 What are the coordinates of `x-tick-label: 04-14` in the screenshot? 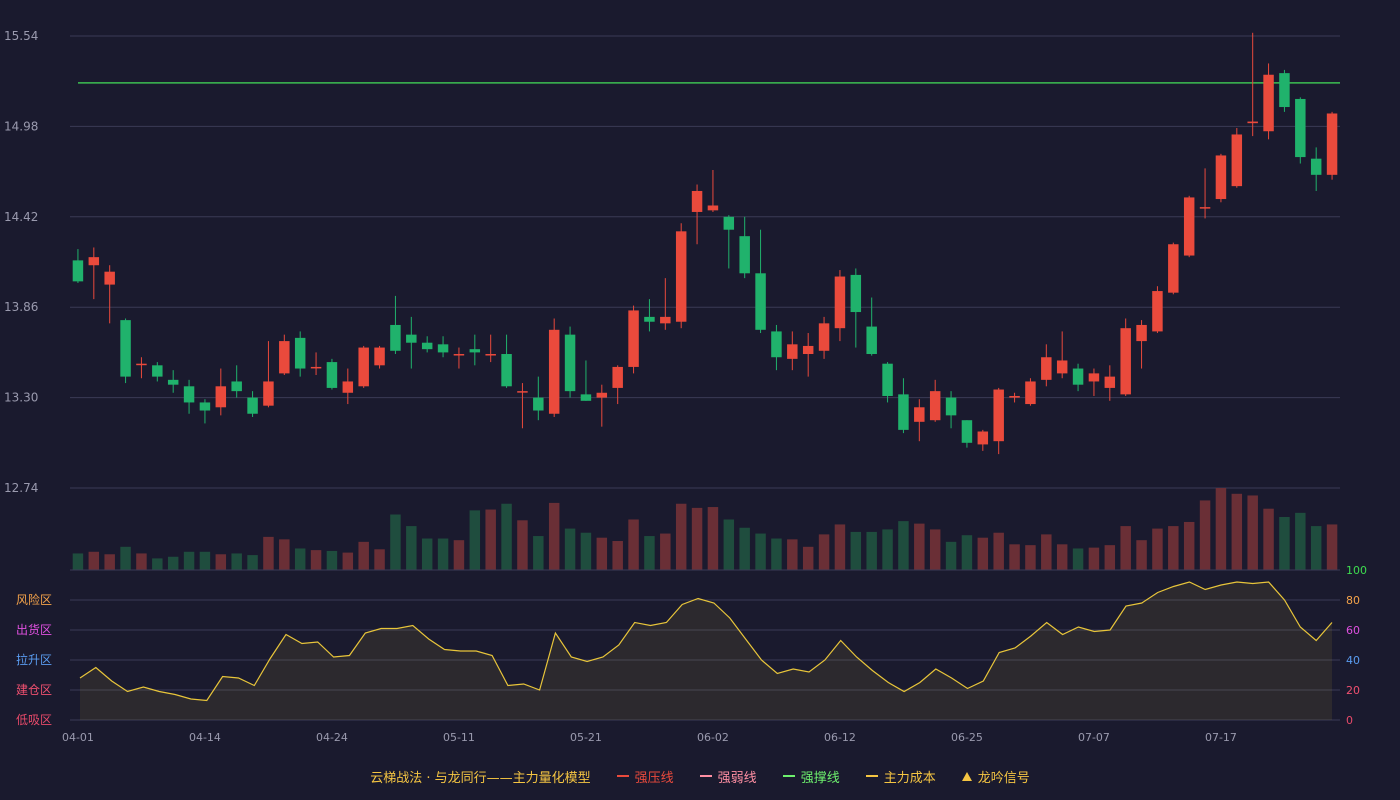 It's located at (205, 737).